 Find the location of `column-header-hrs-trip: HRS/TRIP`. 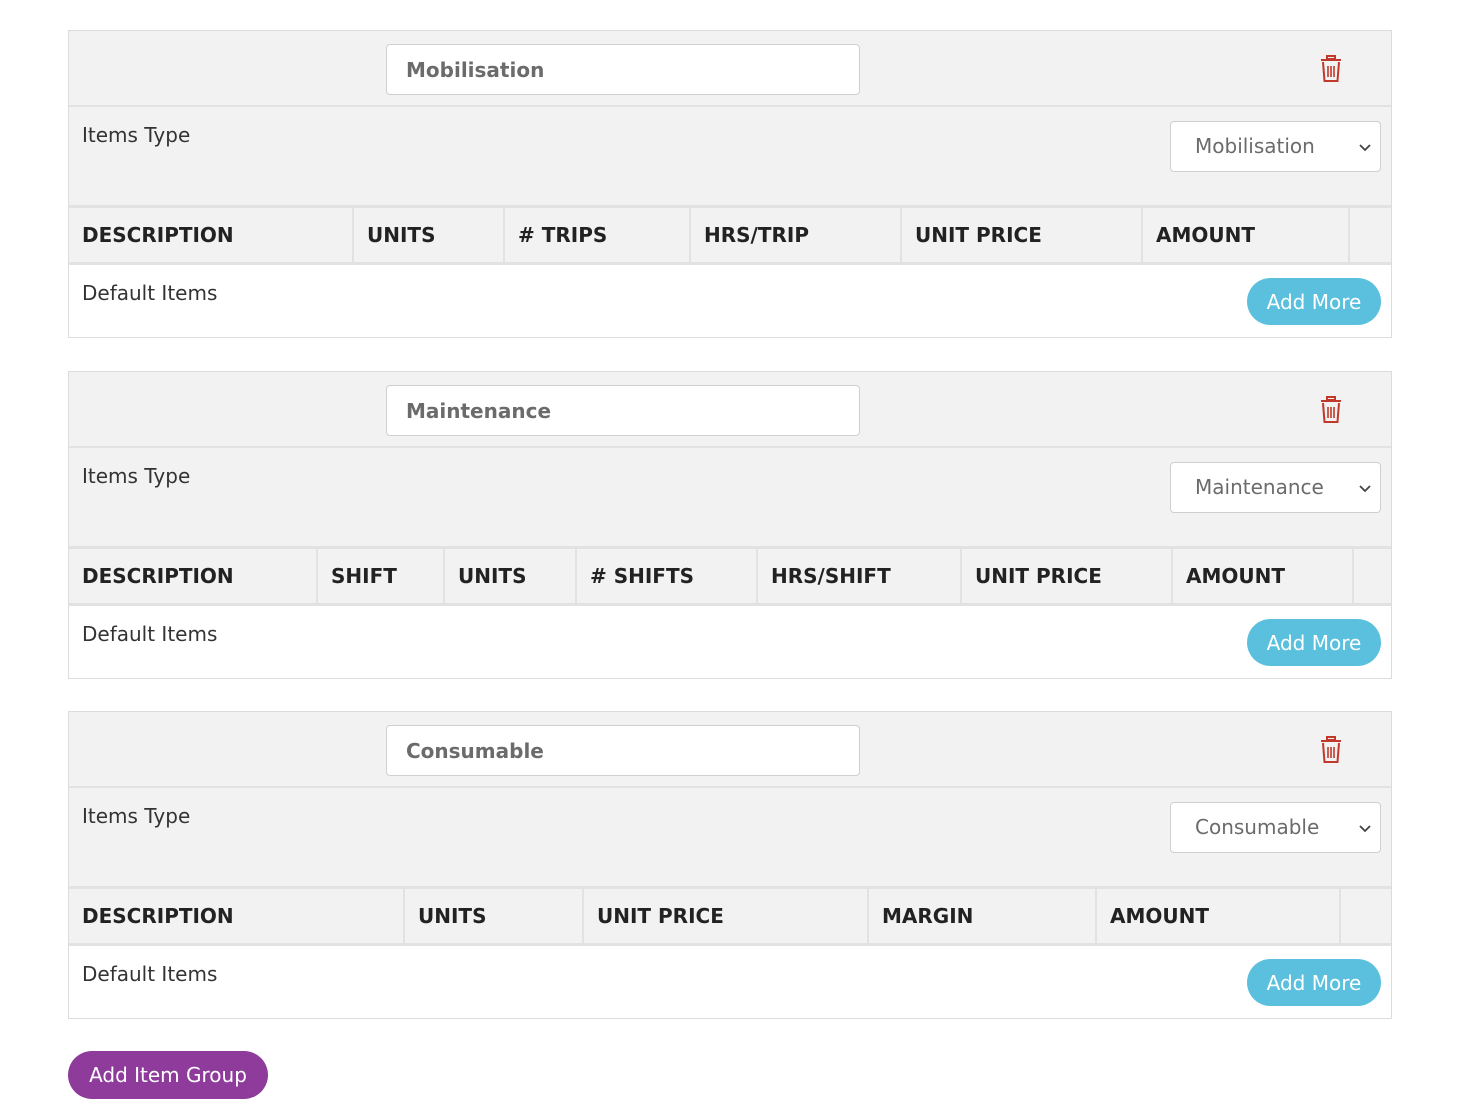

column-header-hrs-trip: HRS/TRIP is located at coordinates (796, 235).